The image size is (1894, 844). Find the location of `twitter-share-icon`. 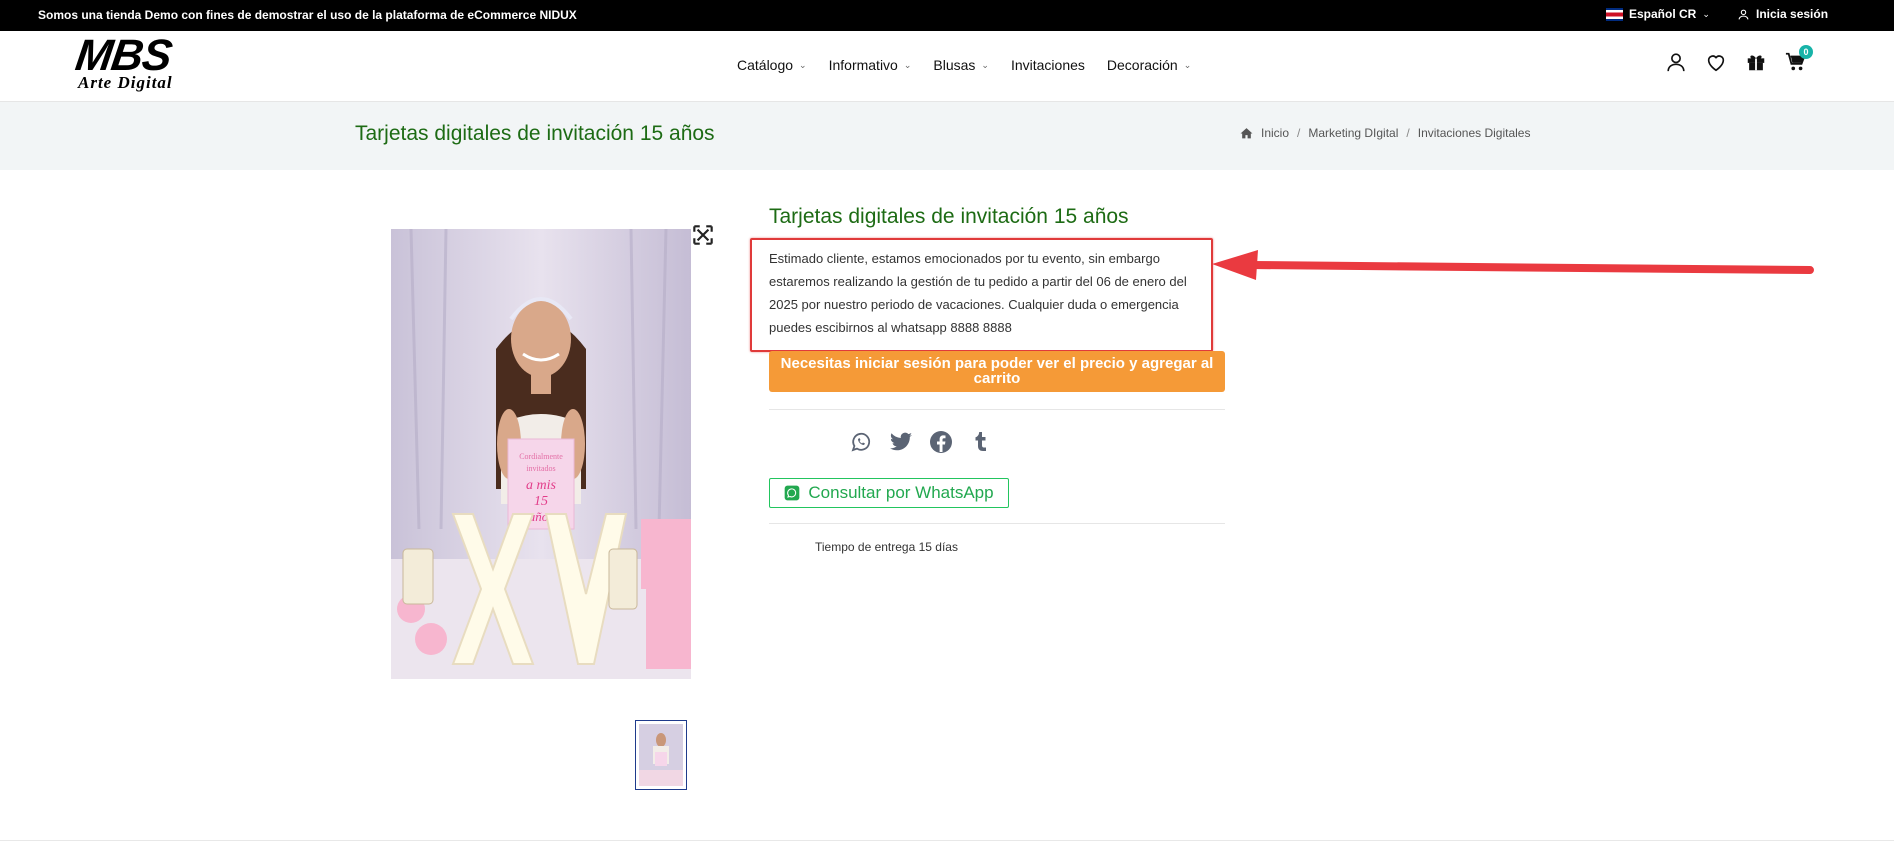

twitter-share-icon is located at coordinates (901, 442).